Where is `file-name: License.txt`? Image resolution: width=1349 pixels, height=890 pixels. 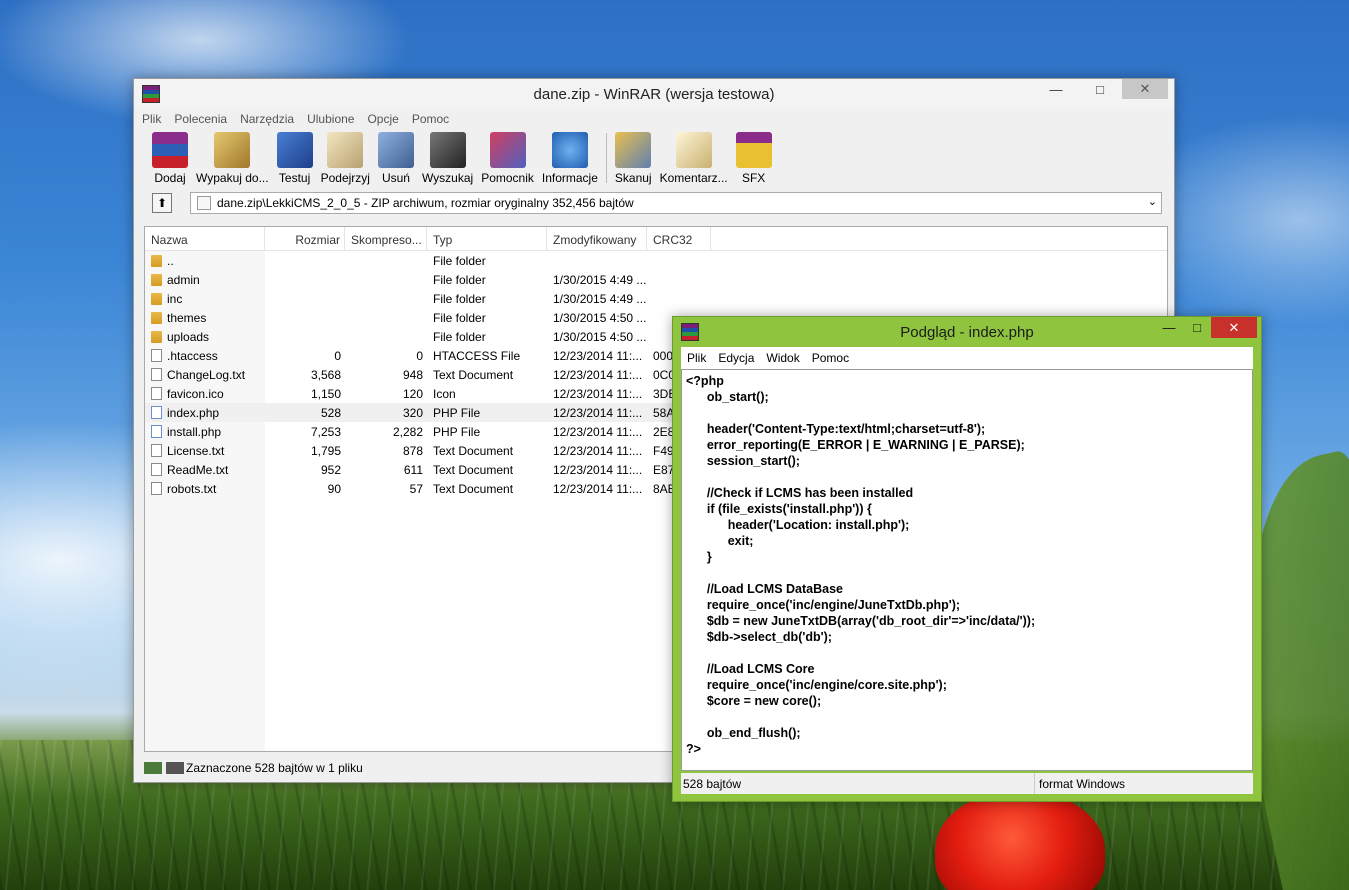
file-name: License.txt is located at coordinates (196, 450).